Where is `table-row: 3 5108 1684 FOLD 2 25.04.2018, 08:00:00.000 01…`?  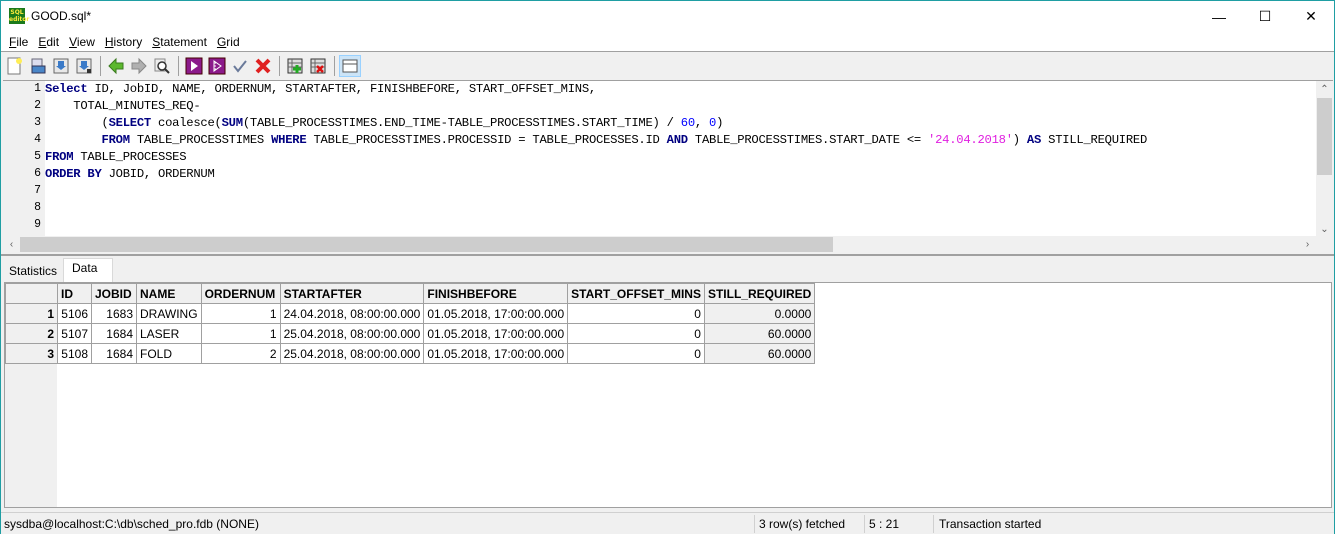 table-row: 3 5108 1684 FOLD 2 25.04.2018, 08:00:00.000 01… is located at coordinates (410, 353).